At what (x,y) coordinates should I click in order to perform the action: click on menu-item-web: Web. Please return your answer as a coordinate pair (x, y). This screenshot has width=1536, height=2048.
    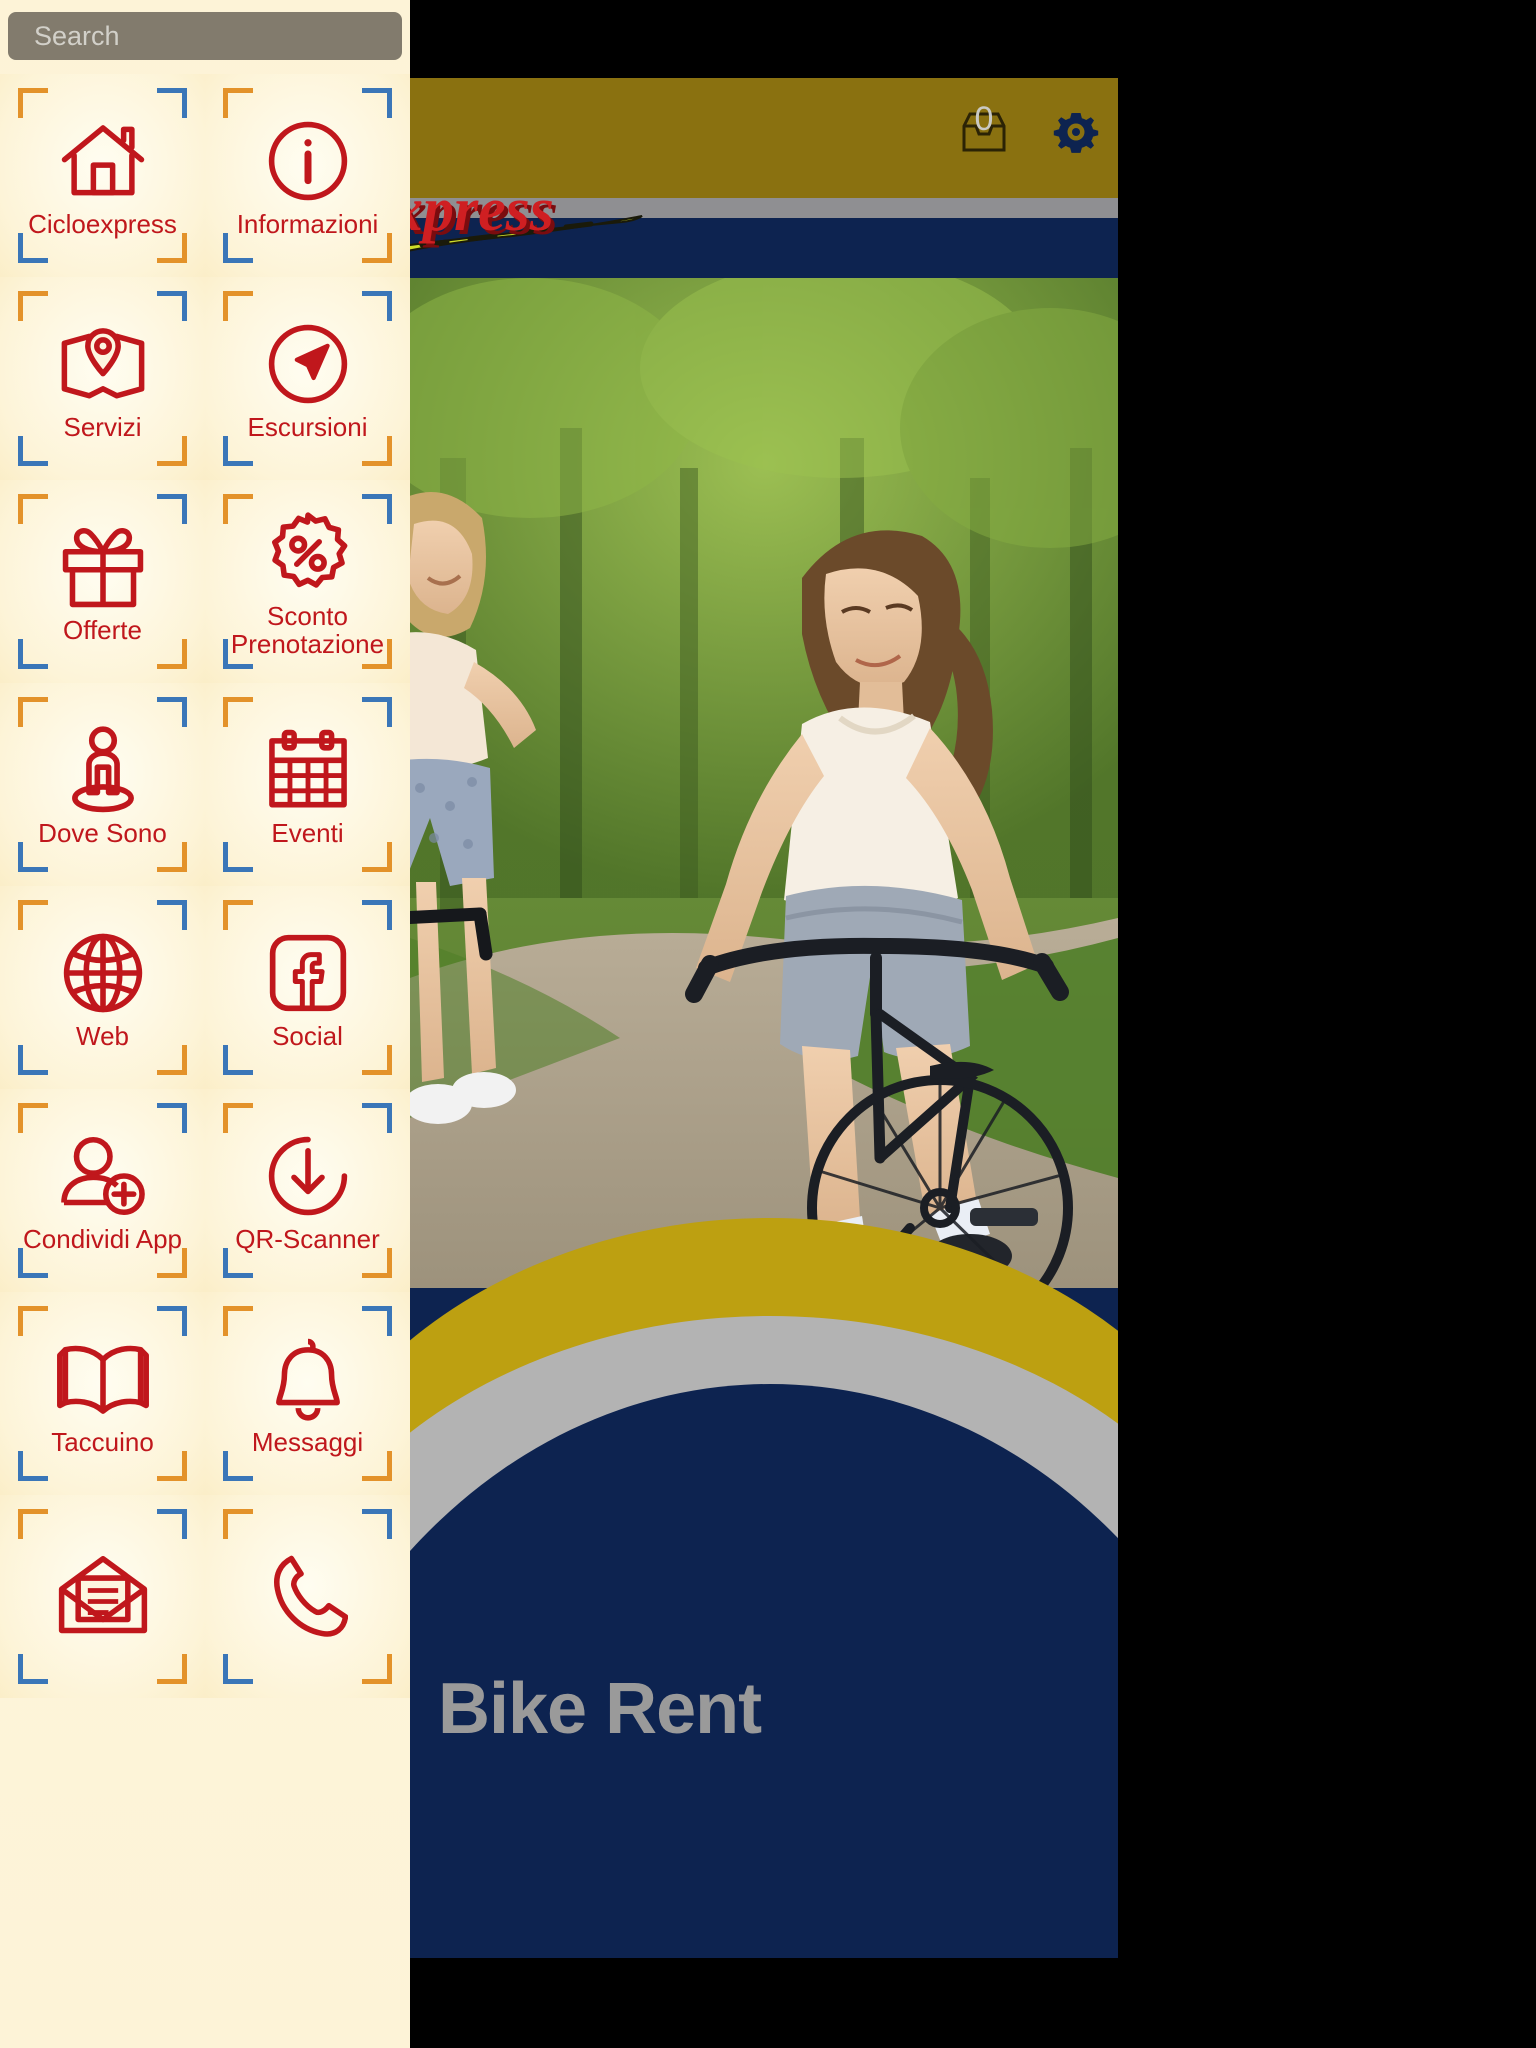
    Looking at the image, I should click on (102, 987).